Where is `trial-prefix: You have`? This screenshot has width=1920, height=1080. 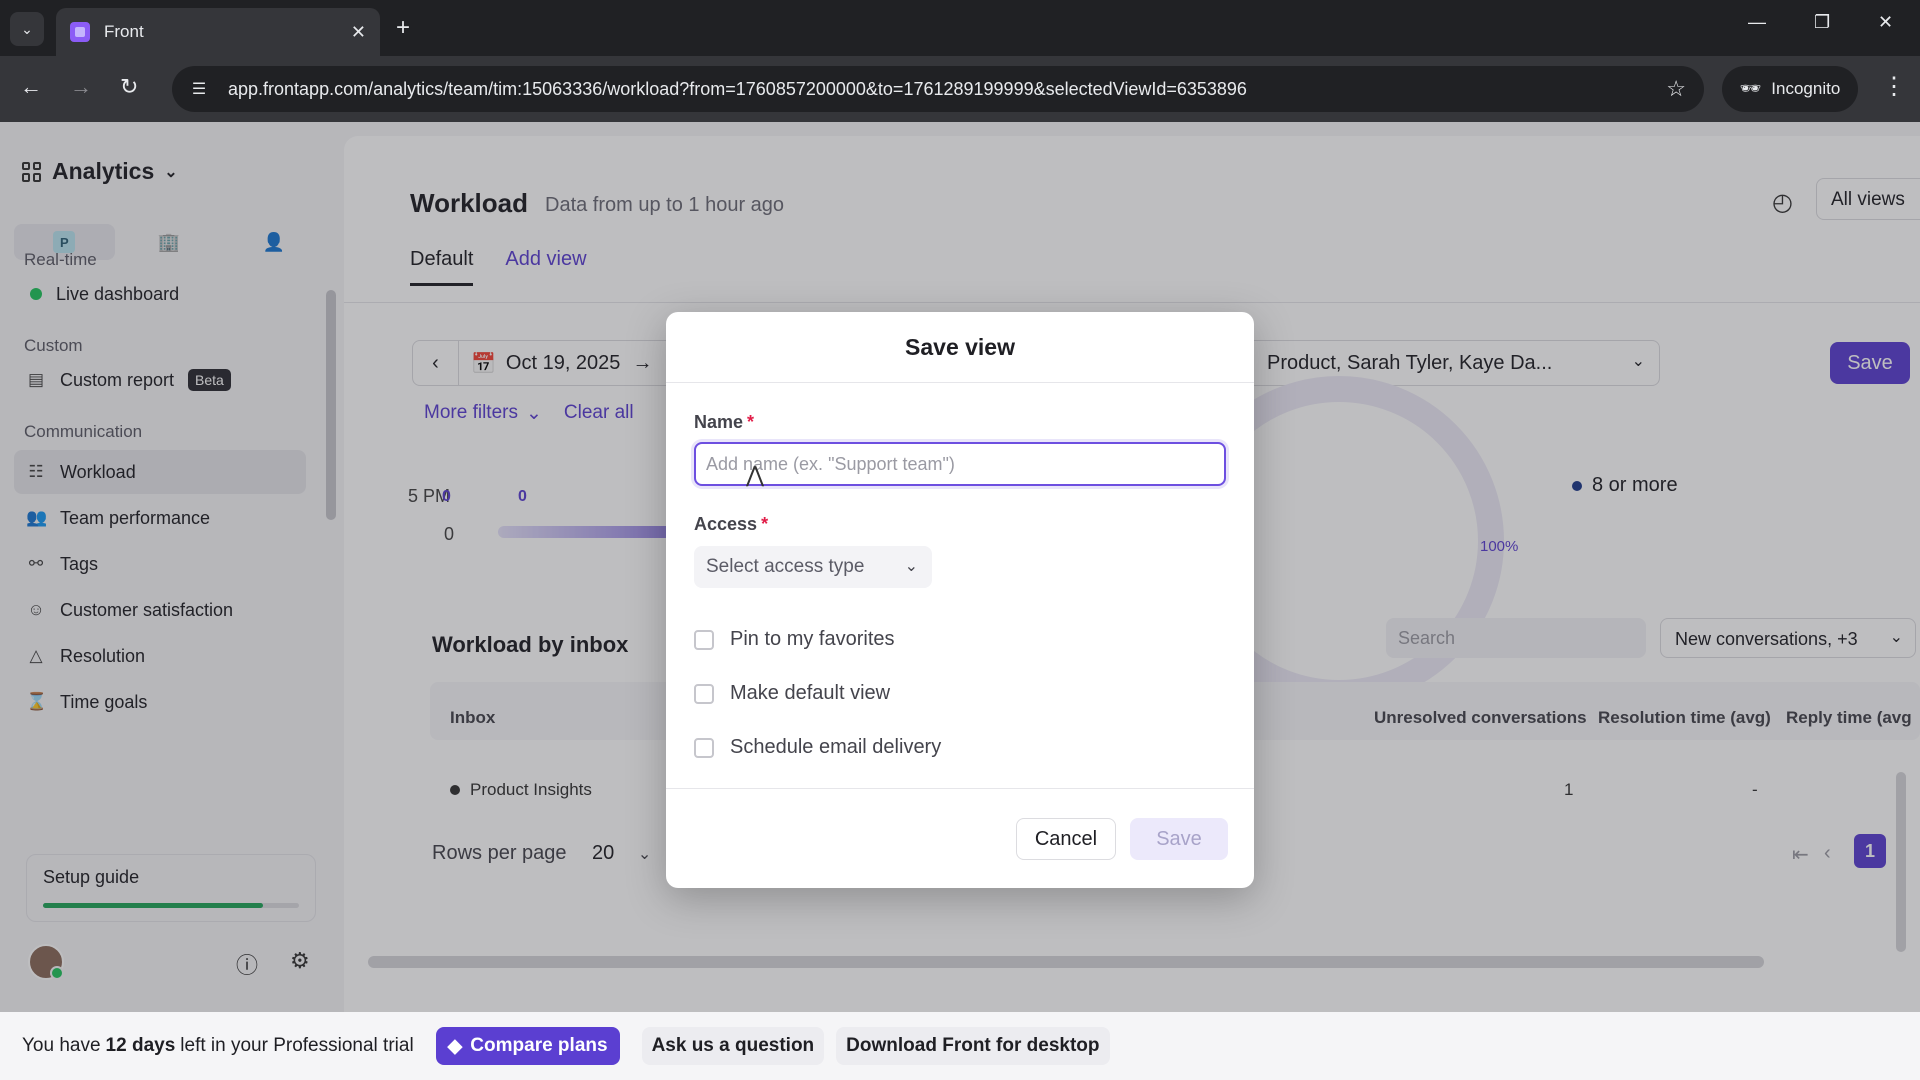 trial-prefix: You have is located at coordinates (61, 1045).